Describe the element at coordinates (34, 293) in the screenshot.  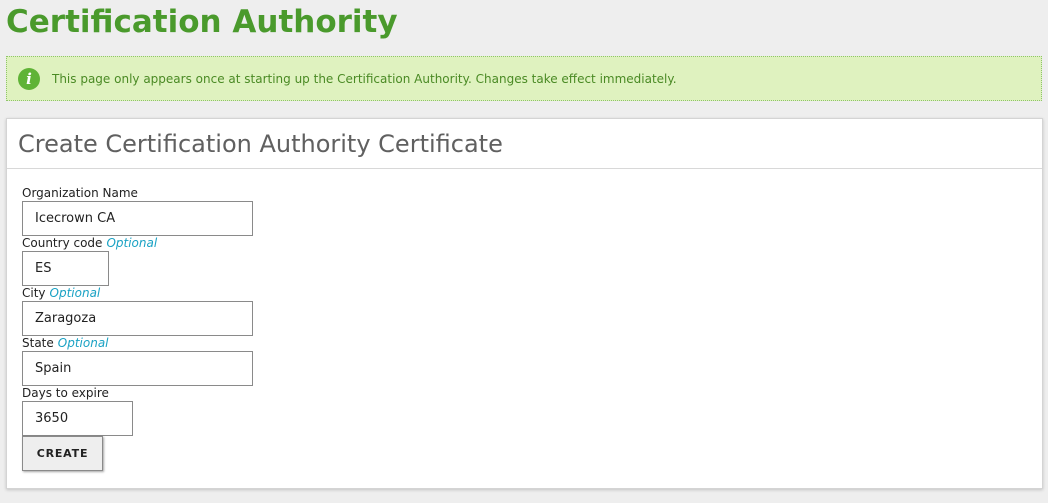
I see `city-label-text: City` at that location.